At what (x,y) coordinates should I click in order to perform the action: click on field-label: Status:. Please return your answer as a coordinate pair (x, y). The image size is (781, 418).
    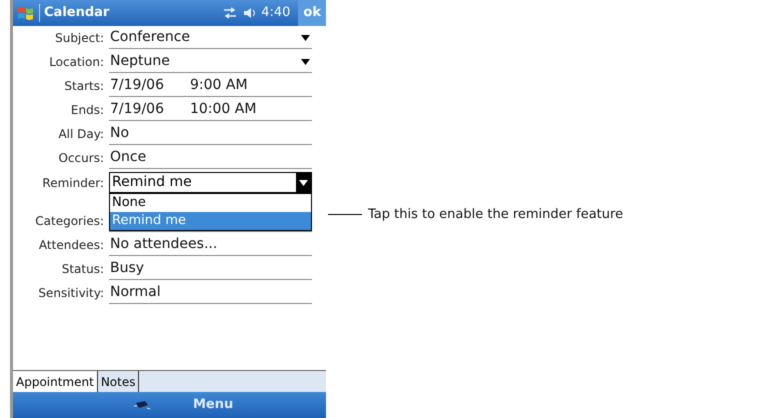
    Looking at the image, I should click on (82, 269).